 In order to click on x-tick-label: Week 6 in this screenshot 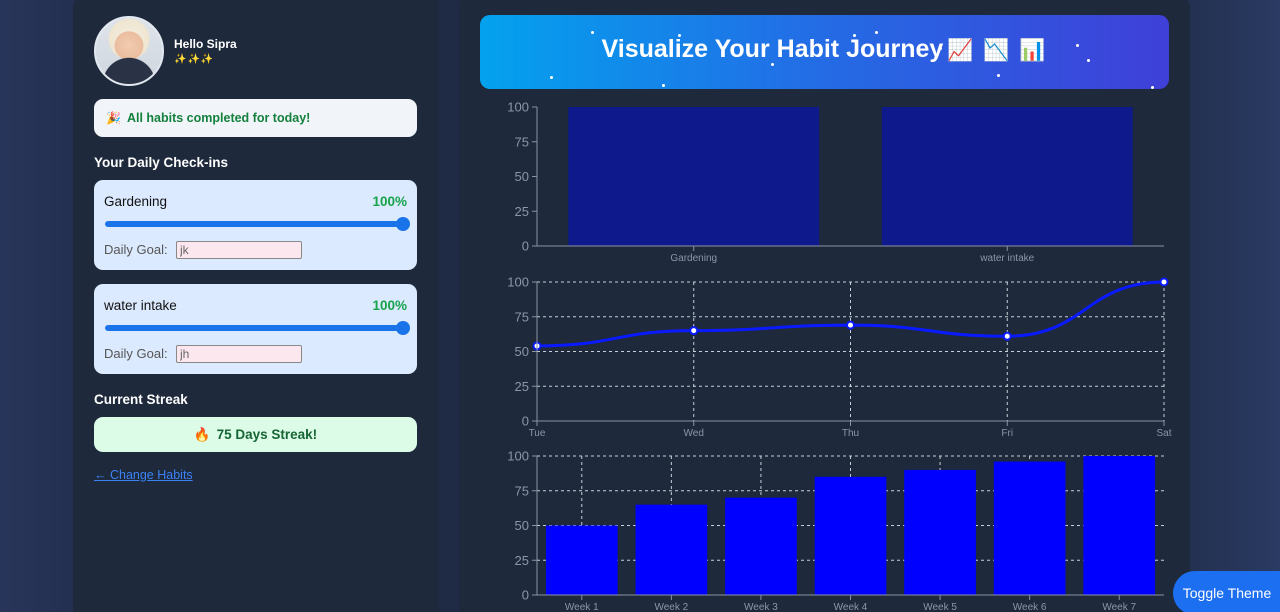, I will do `click(1030, 607)`.